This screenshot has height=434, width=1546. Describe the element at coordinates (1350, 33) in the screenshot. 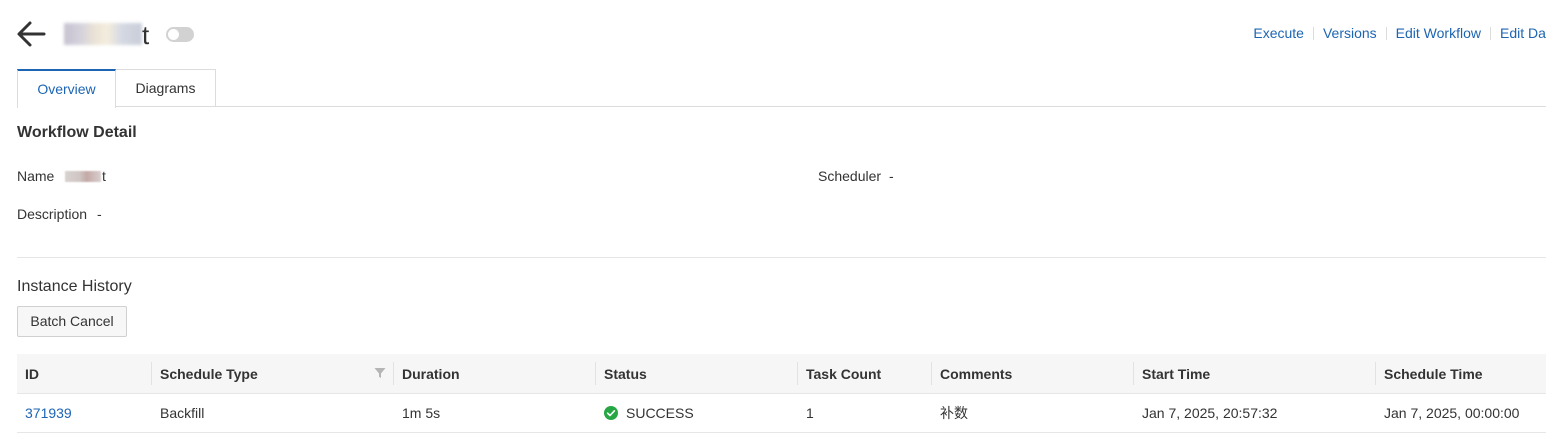

I see `versions-link: Versions` at that location.